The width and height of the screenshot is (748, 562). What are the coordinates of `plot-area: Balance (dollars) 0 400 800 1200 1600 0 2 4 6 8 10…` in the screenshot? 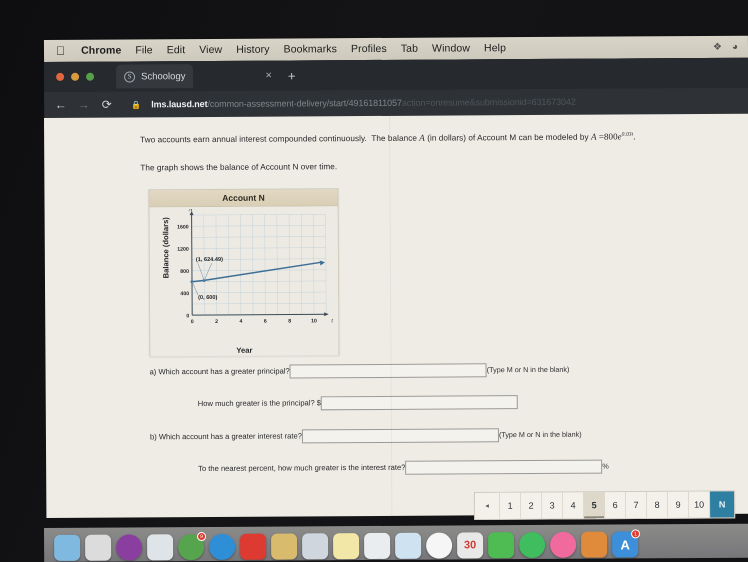 It's located at (244, 281).